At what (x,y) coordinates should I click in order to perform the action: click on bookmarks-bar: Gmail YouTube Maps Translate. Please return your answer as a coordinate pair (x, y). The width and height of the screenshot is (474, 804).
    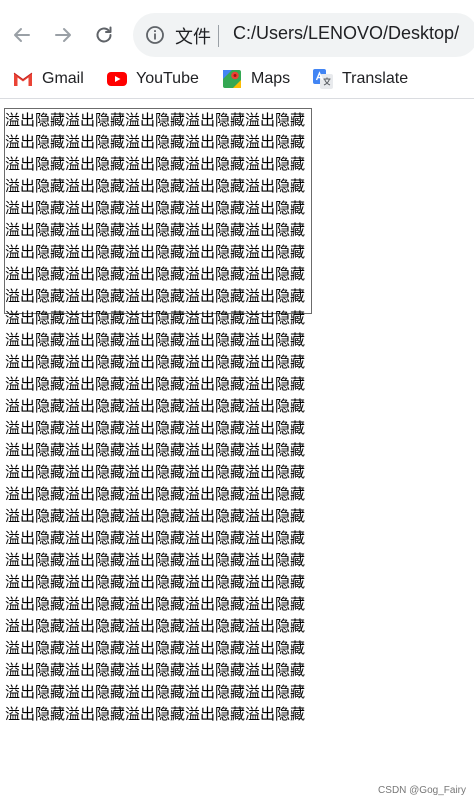
    Looking at the image, I should click on (237, 79).